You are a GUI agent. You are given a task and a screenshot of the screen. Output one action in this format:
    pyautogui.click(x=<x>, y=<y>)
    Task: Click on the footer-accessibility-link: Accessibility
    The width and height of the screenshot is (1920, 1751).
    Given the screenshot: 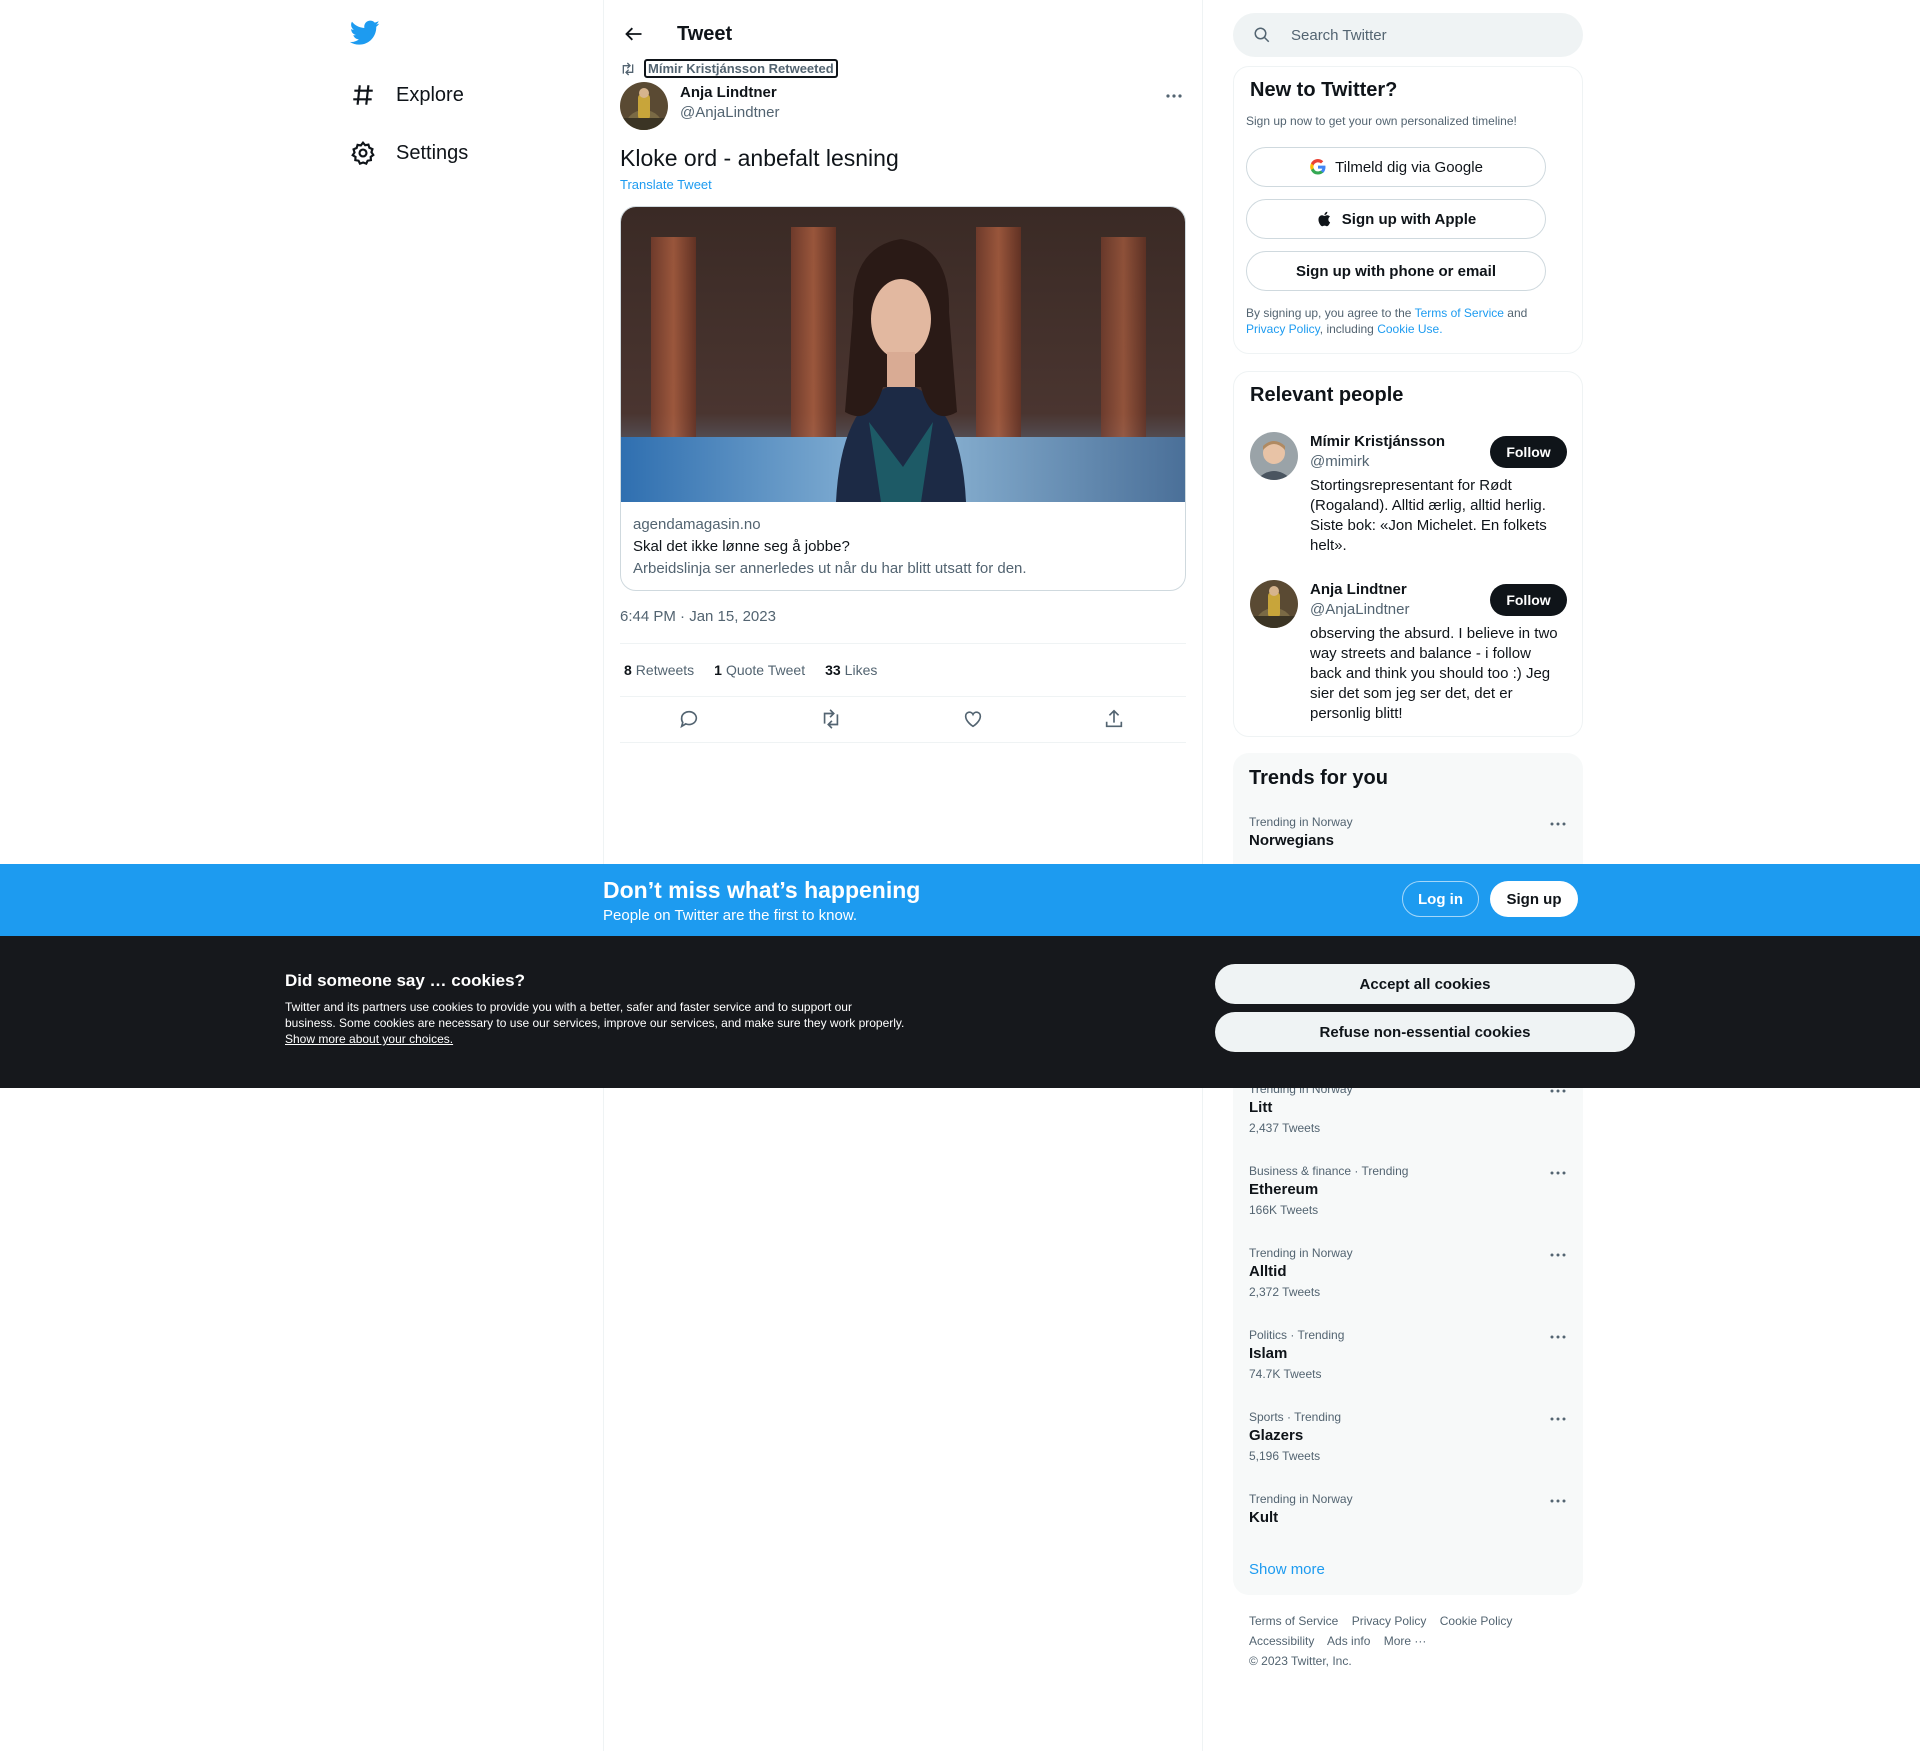 What is the action you would take?
    pyautogui.click(x=1286, y=1641)
    